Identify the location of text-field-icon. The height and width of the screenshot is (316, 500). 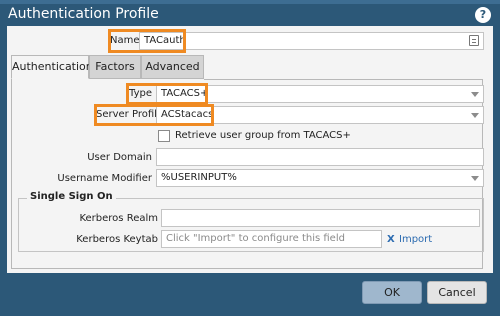
(474, 40).